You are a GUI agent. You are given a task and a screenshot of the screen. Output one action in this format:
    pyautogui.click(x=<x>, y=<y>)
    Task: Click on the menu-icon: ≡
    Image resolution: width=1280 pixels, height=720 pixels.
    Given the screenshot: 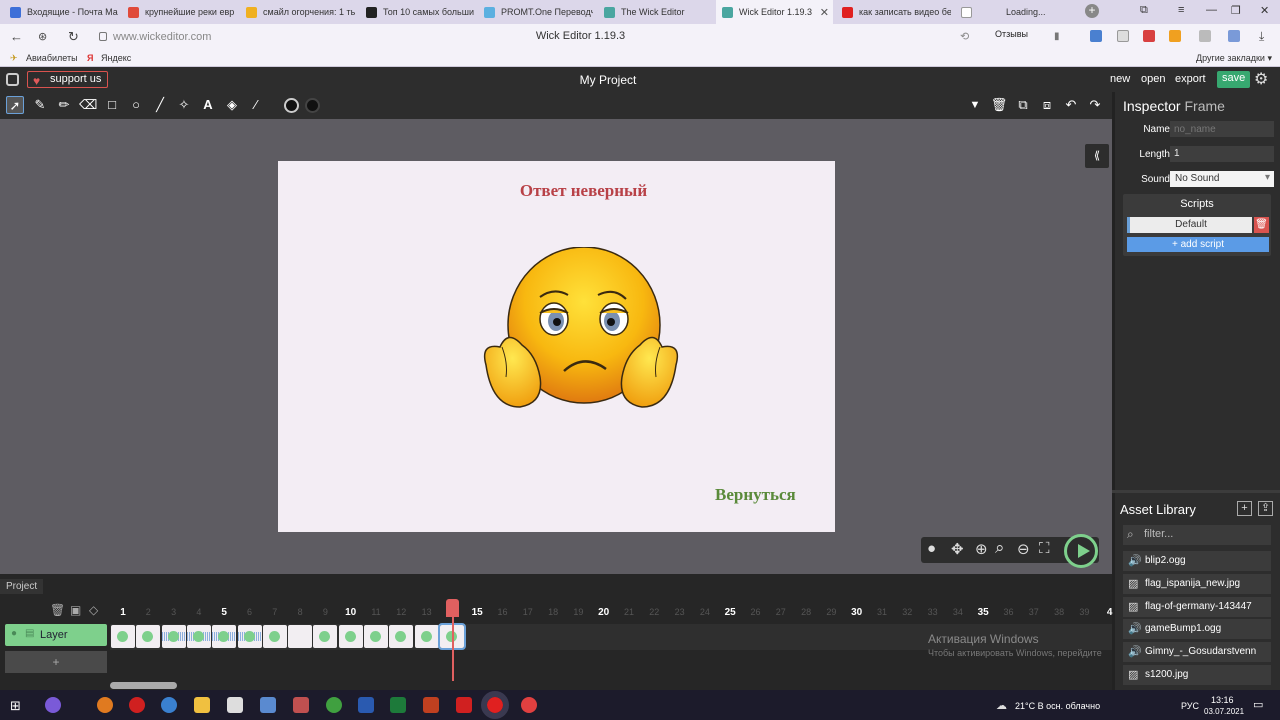 What is the action you would take?
    pyautogui.click(x=1181, y=10)
    